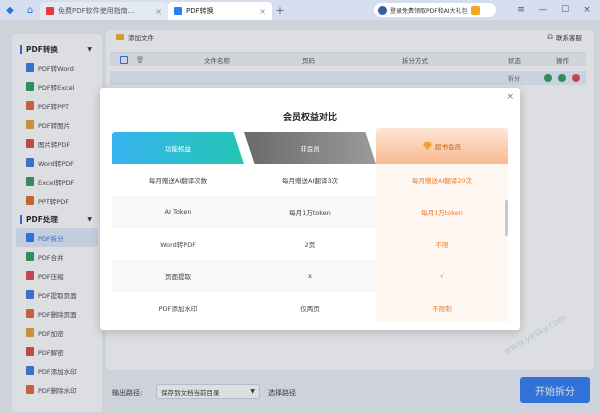 The height and width of the screenshot is (414, 600). Describe the element at coordinates (30, 10) in the screenshot. I see `home-icon: ⌂` at that location.